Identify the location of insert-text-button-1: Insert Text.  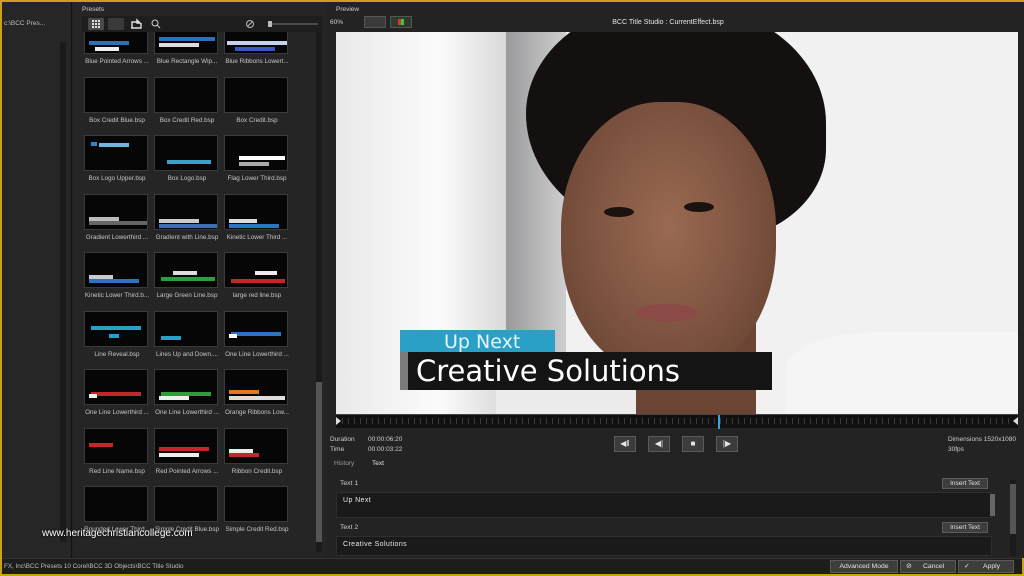
(965, 483).